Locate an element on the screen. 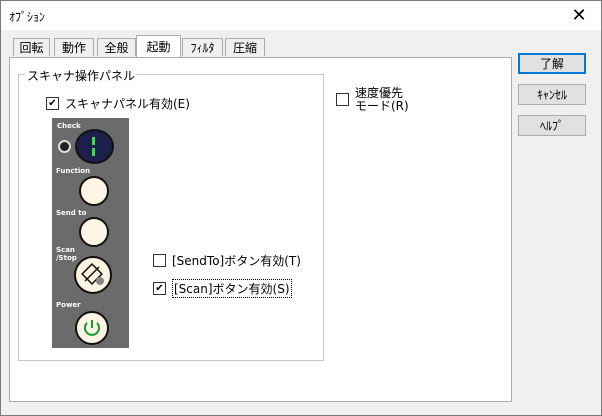 The image size is (602, 416). close-icon: ✕ is located at coordinates (579, 15).